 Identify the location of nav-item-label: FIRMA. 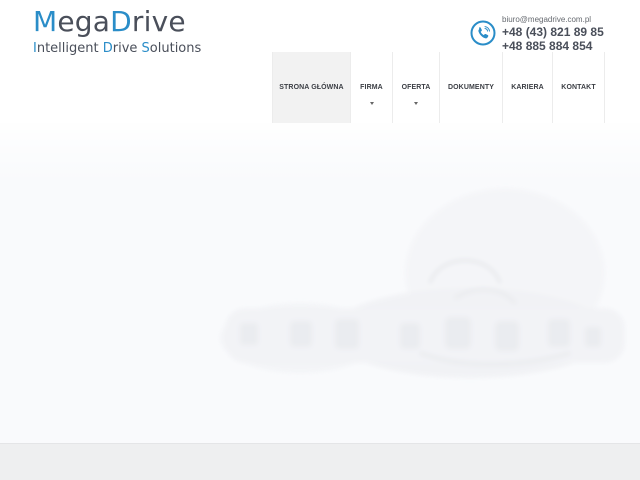
(371, 87).